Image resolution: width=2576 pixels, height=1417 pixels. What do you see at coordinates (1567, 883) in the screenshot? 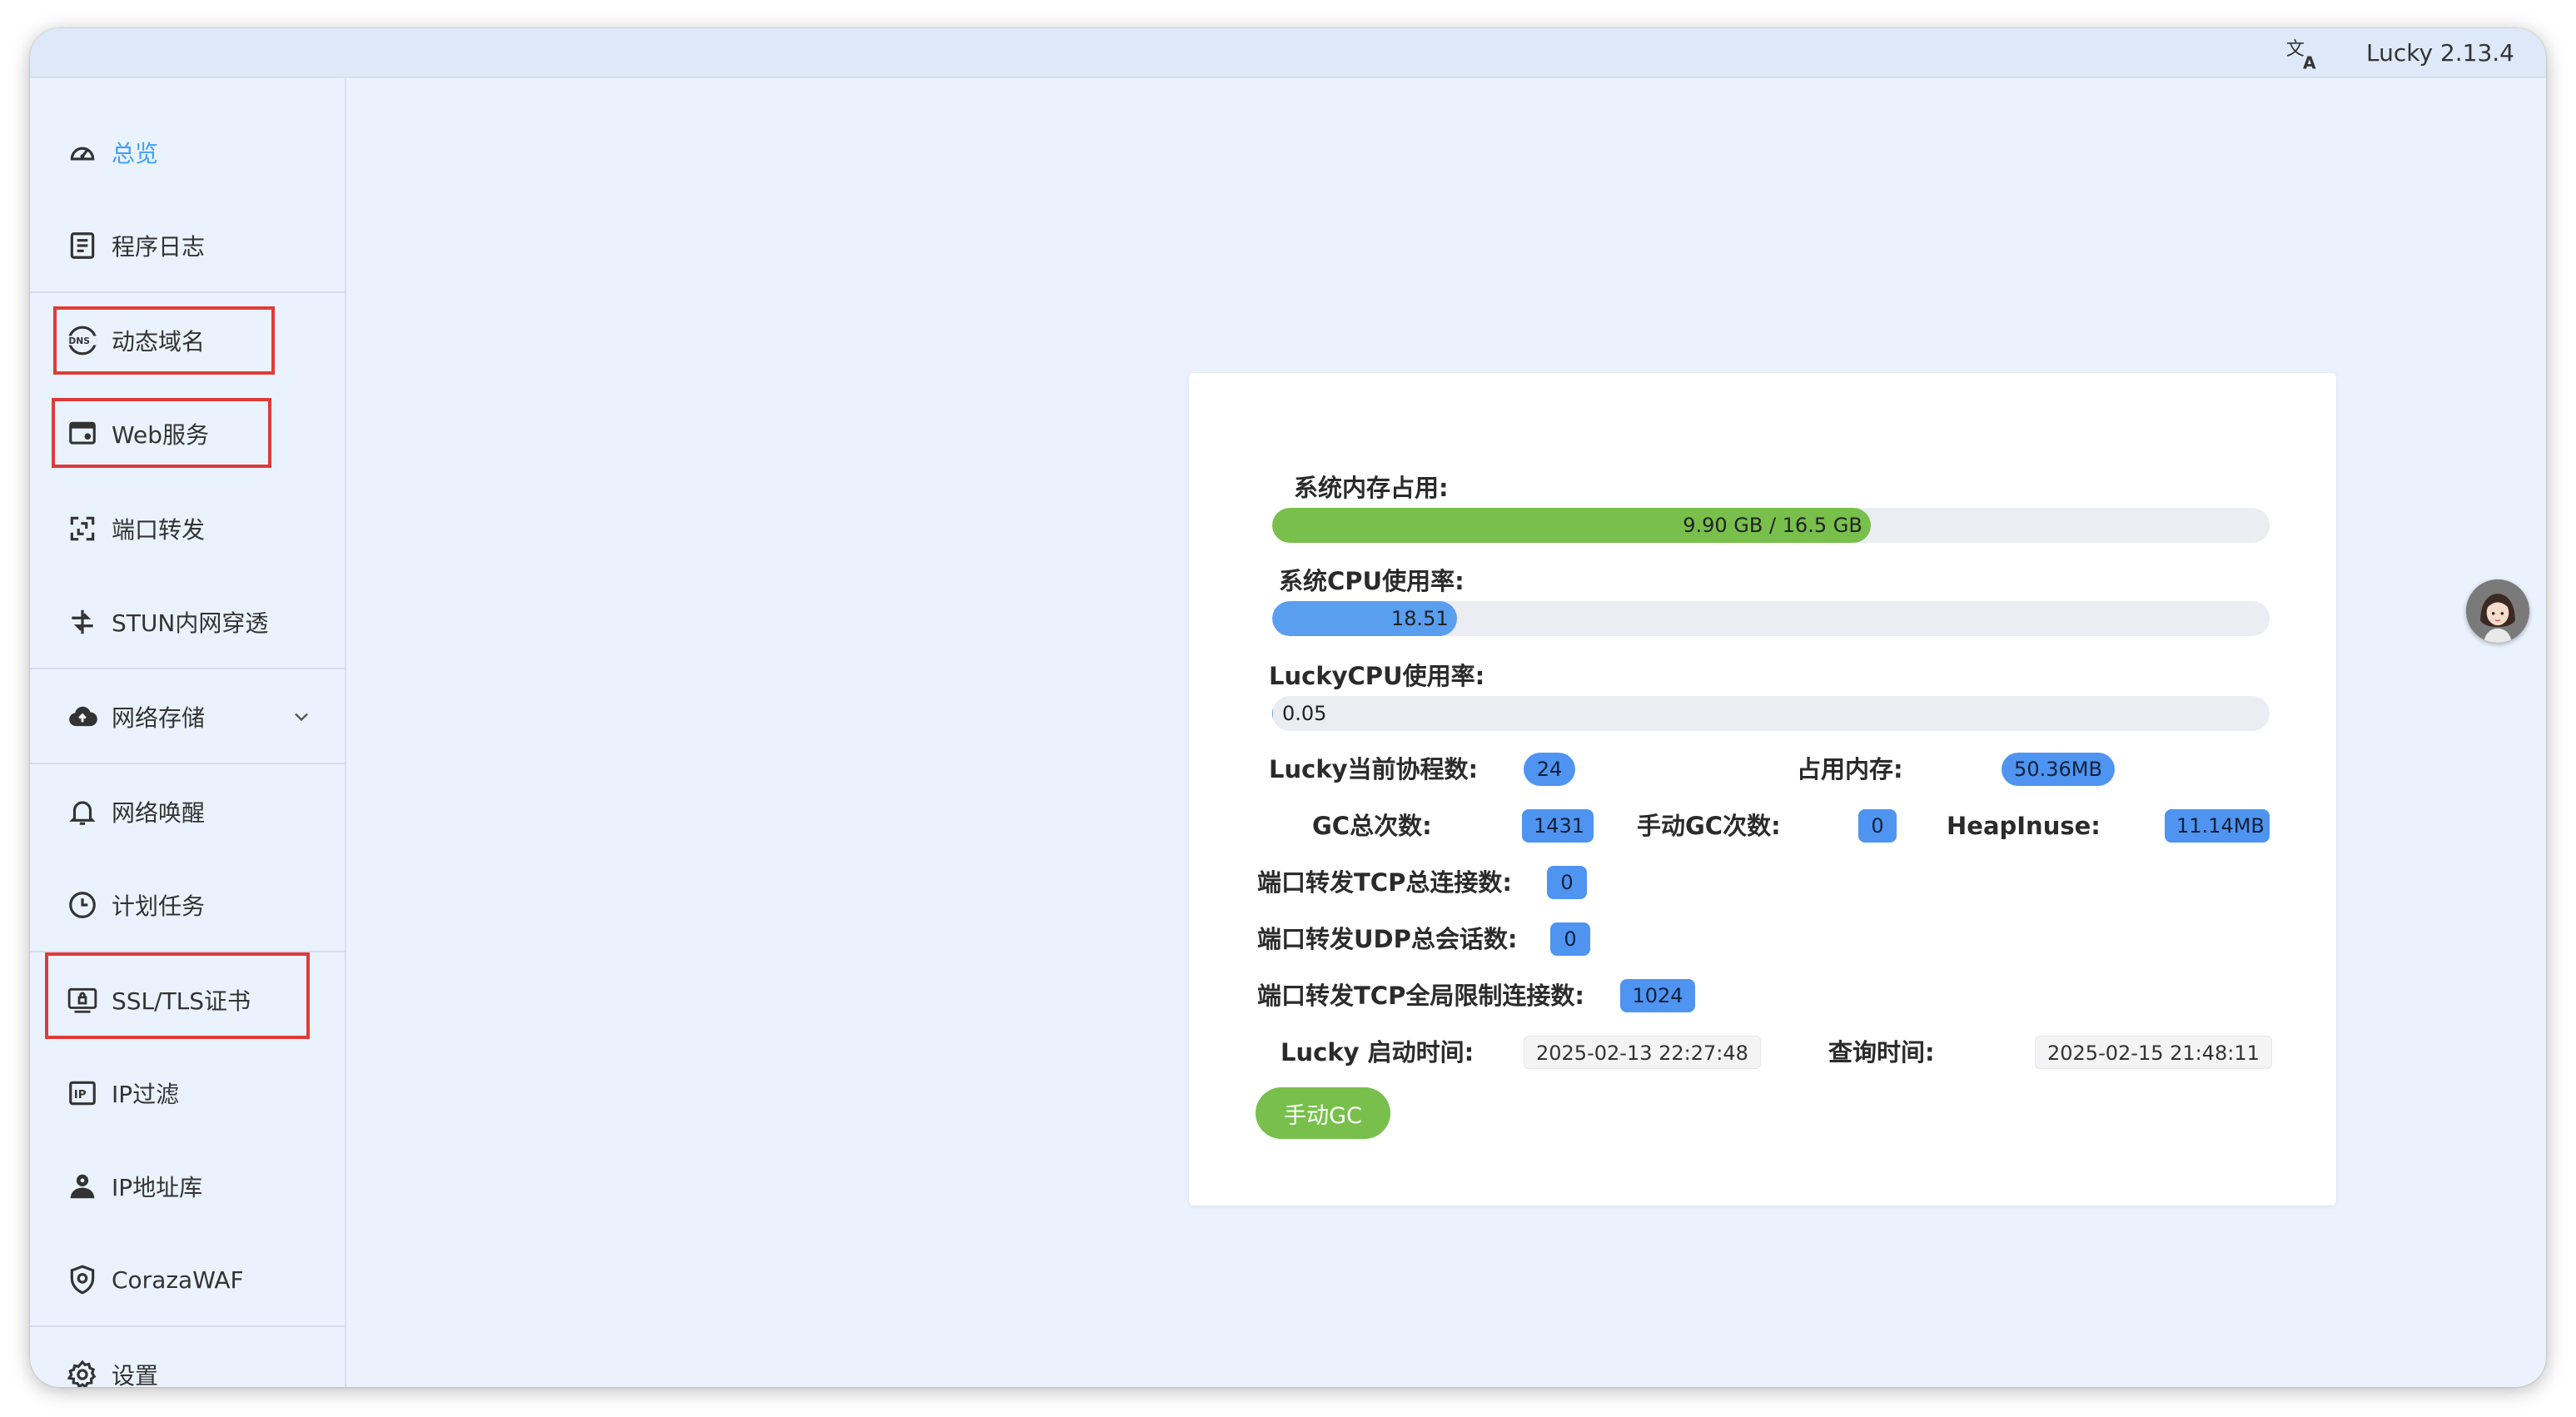
I see `tcp-total-badge: 0` at bounding box center [1567, 883].